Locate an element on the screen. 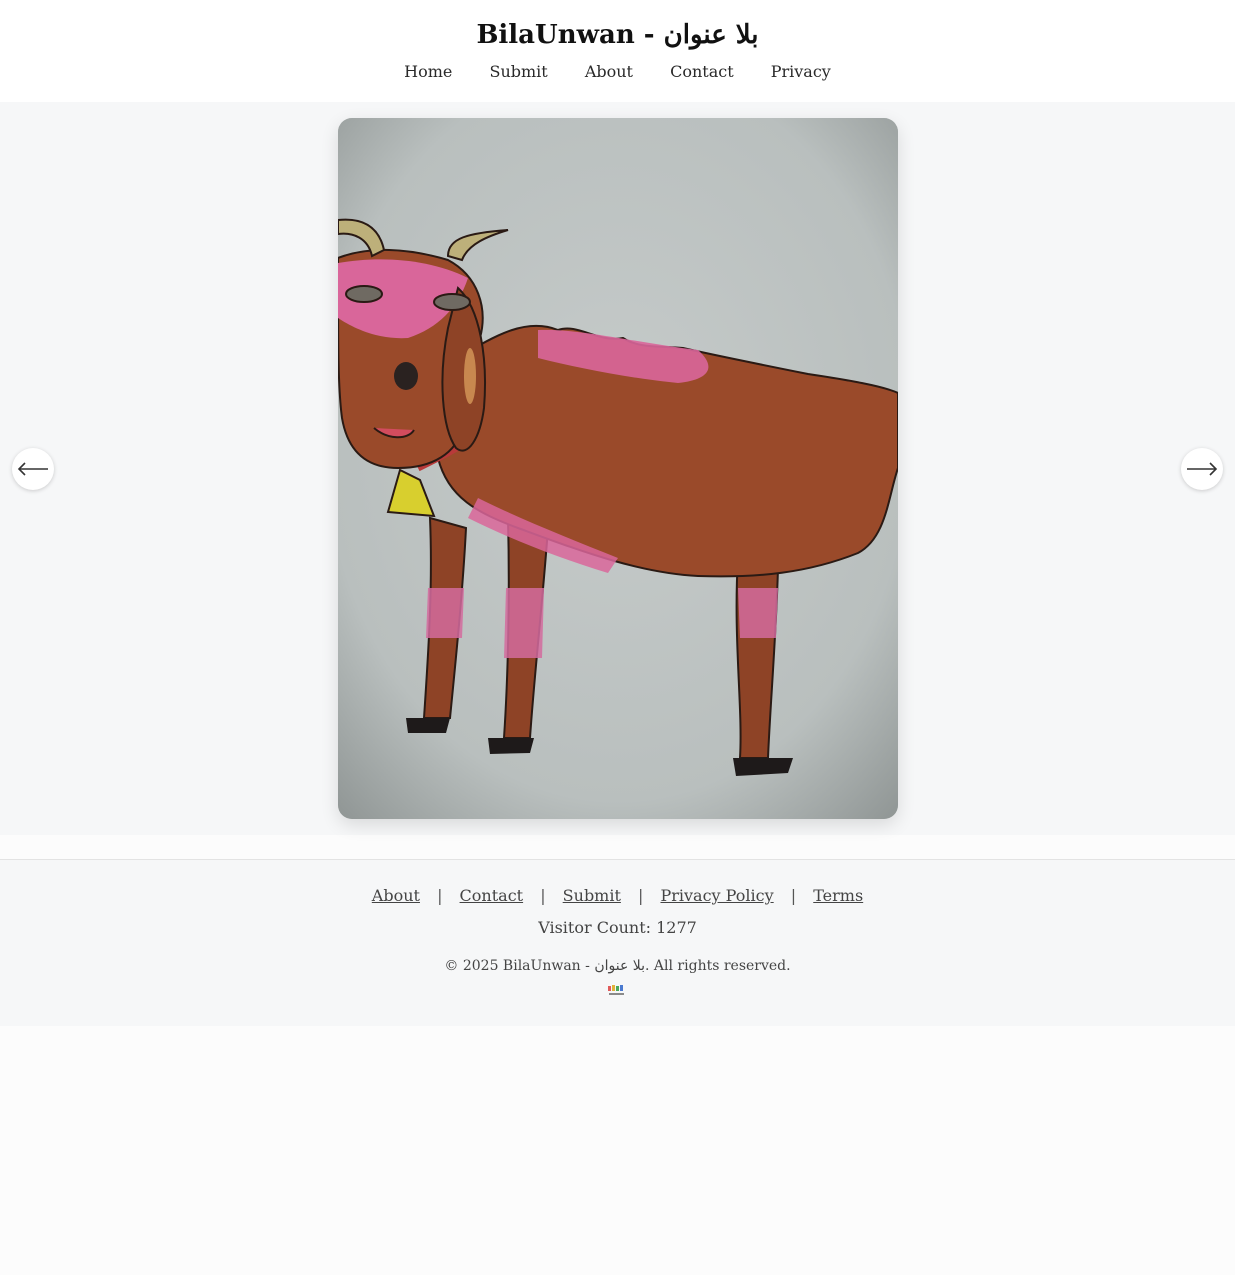  nav-about: About is located at coordinates (609, 71).